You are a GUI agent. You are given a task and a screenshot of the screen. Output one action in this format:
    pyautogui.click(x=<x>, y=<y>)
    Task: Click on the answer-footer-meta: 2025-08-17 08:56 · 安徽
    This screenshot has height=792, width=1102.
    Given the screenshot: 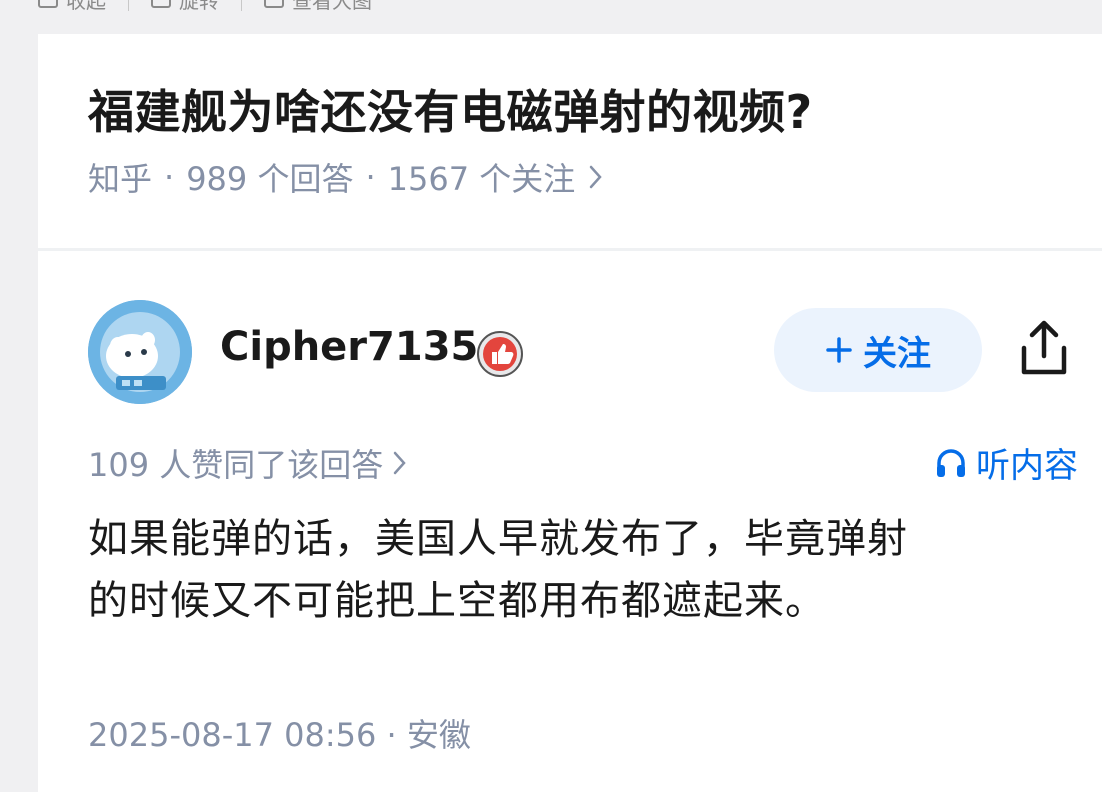 What is the action you would take?
    pyautogui.click(x=279, y=733)
    